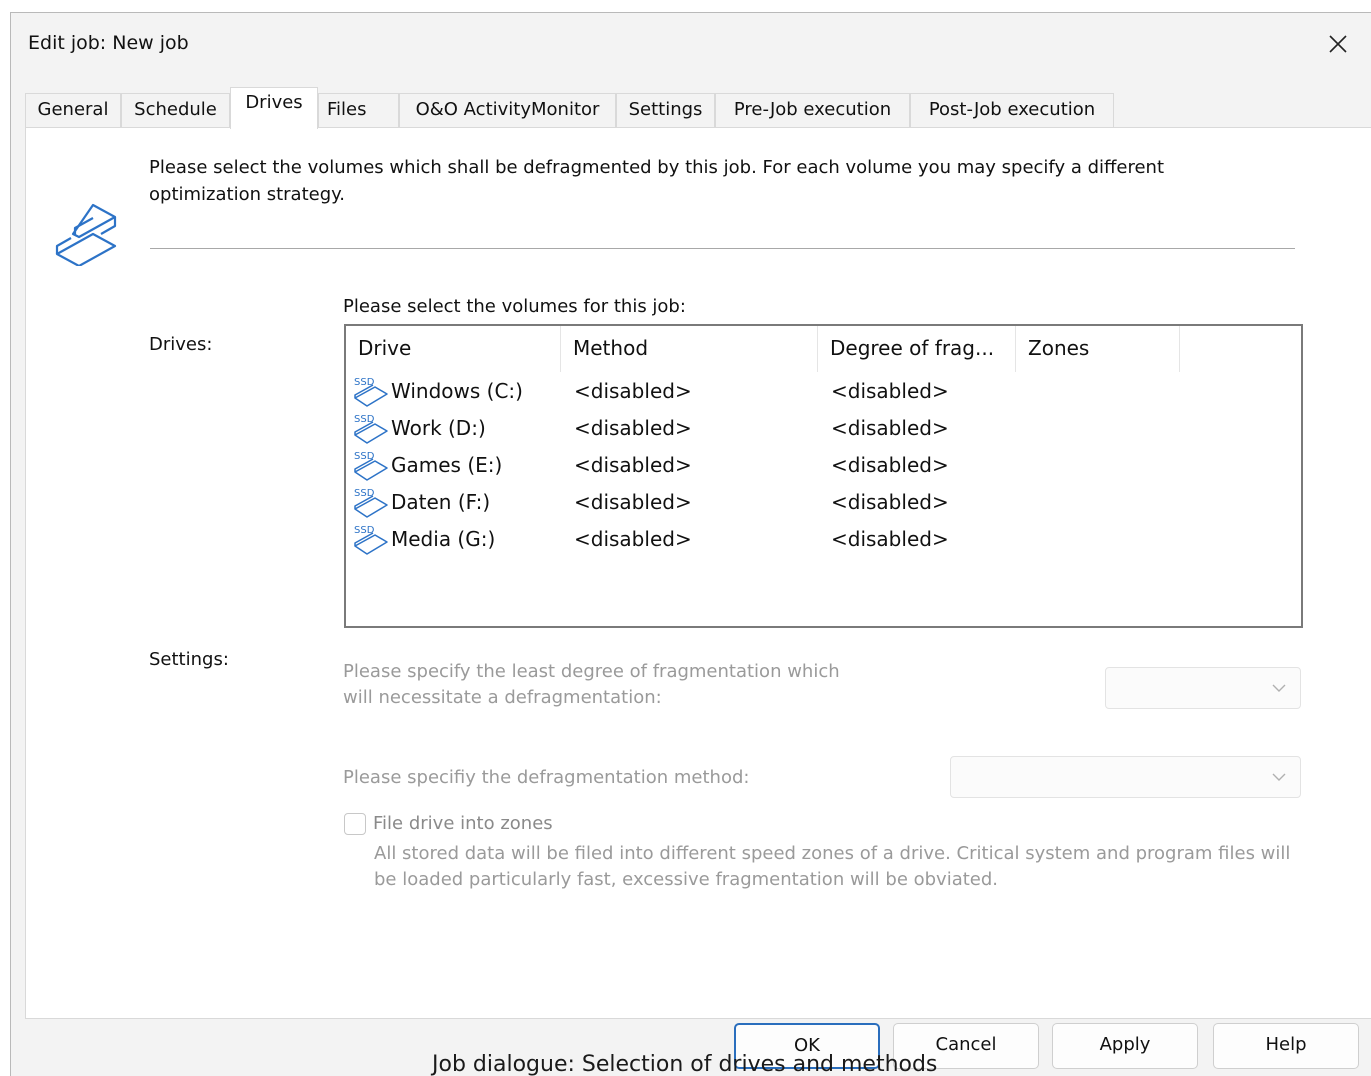 The image size is (1371, 1076). I want to click on drives-label: Drives:, so click(181, 344).